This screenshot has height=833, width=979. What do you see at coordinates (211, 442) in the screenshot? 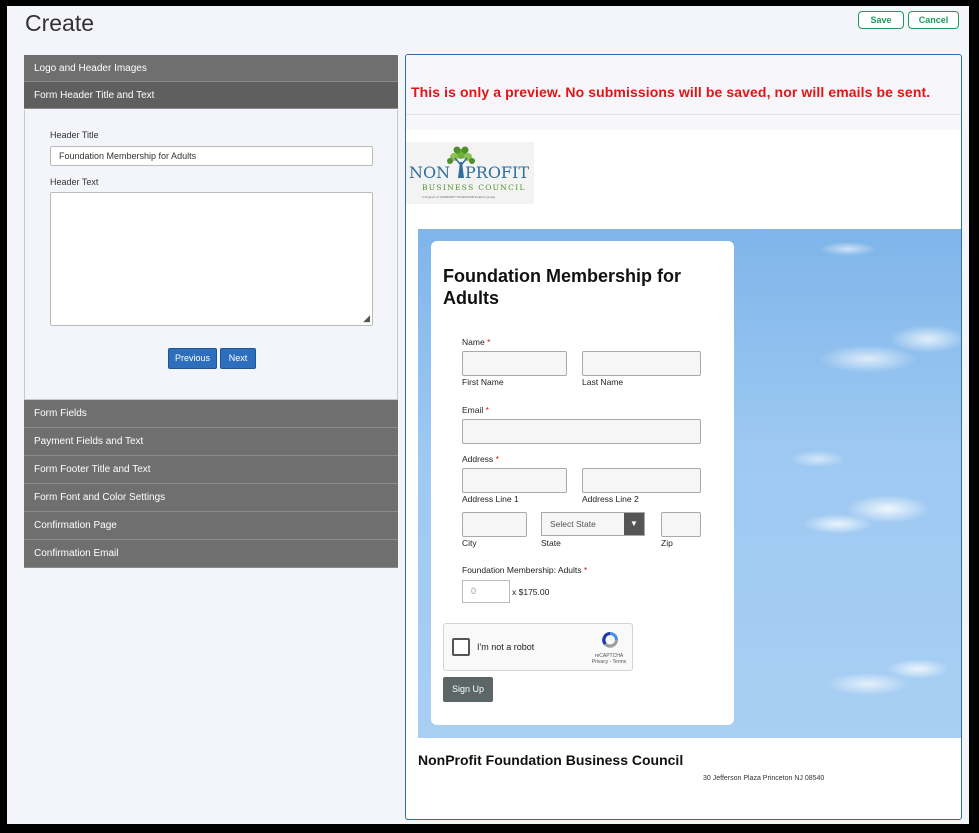
I see `accordion-item-payment-fields: Payment Fields and Text` at bounding box center [211, 442].